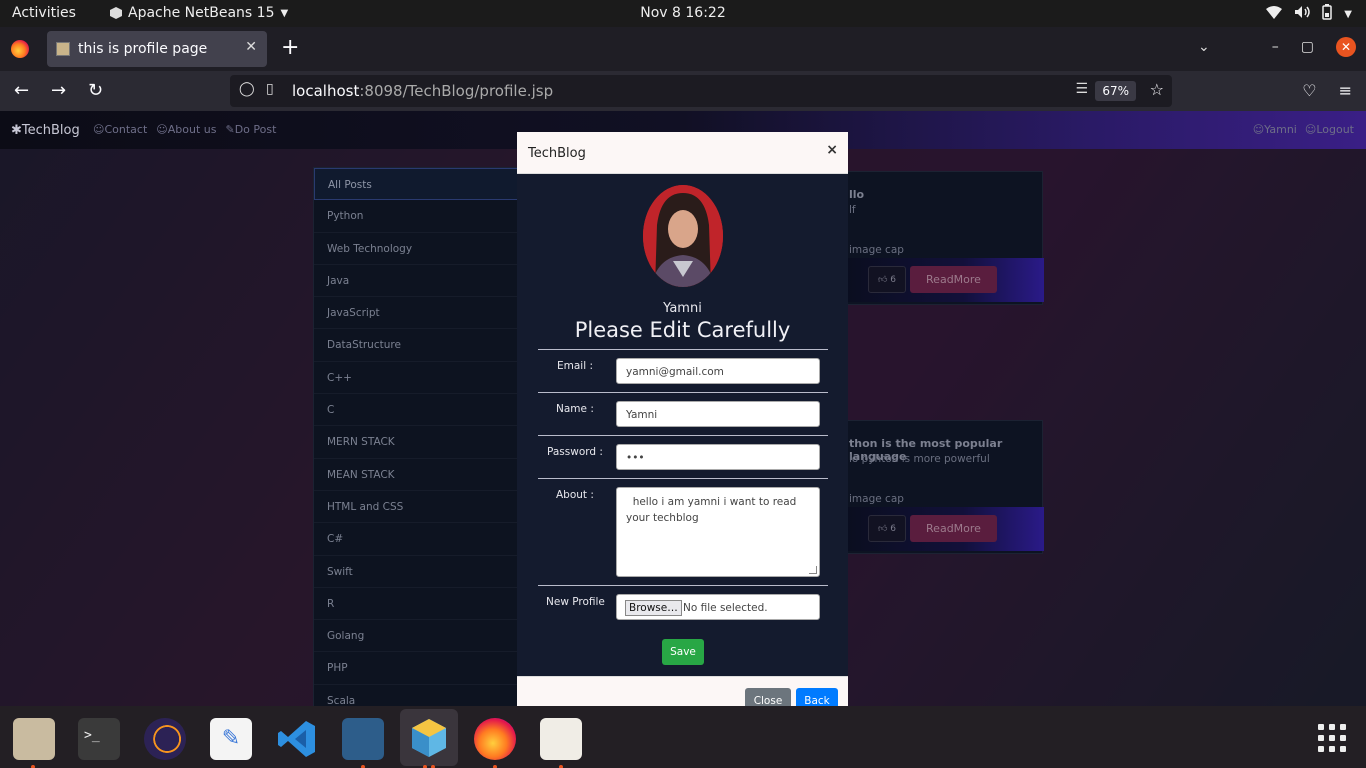 This screenshot has width=1366, height=768. I want to click on profile-file-input: Browse… No file selected., so click(718, 607).